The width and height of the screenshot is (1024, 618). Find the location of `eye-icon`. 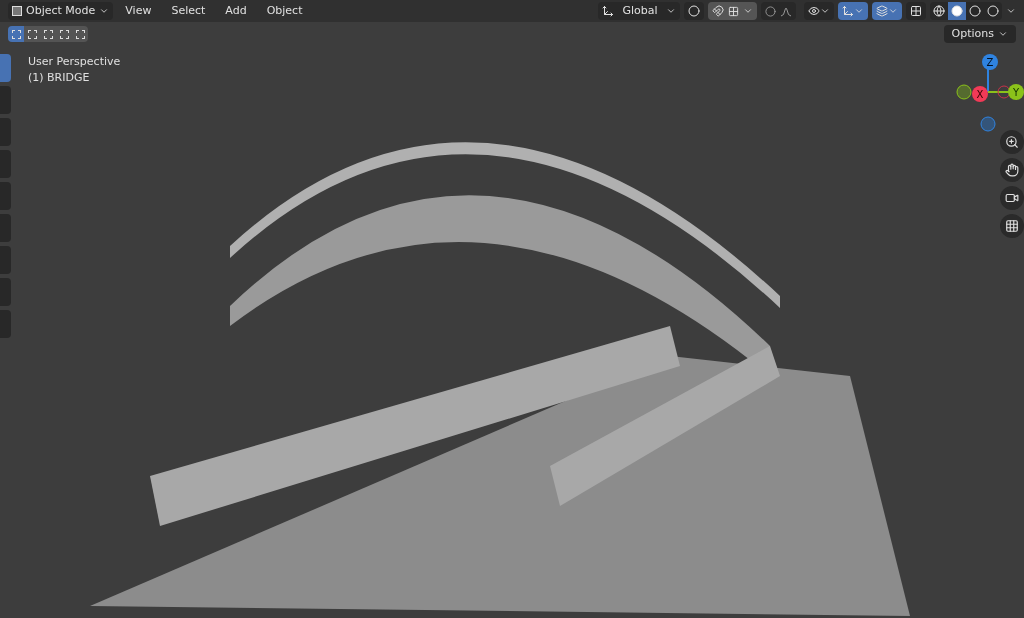

eye-icon is located at coordinates (814, 11).